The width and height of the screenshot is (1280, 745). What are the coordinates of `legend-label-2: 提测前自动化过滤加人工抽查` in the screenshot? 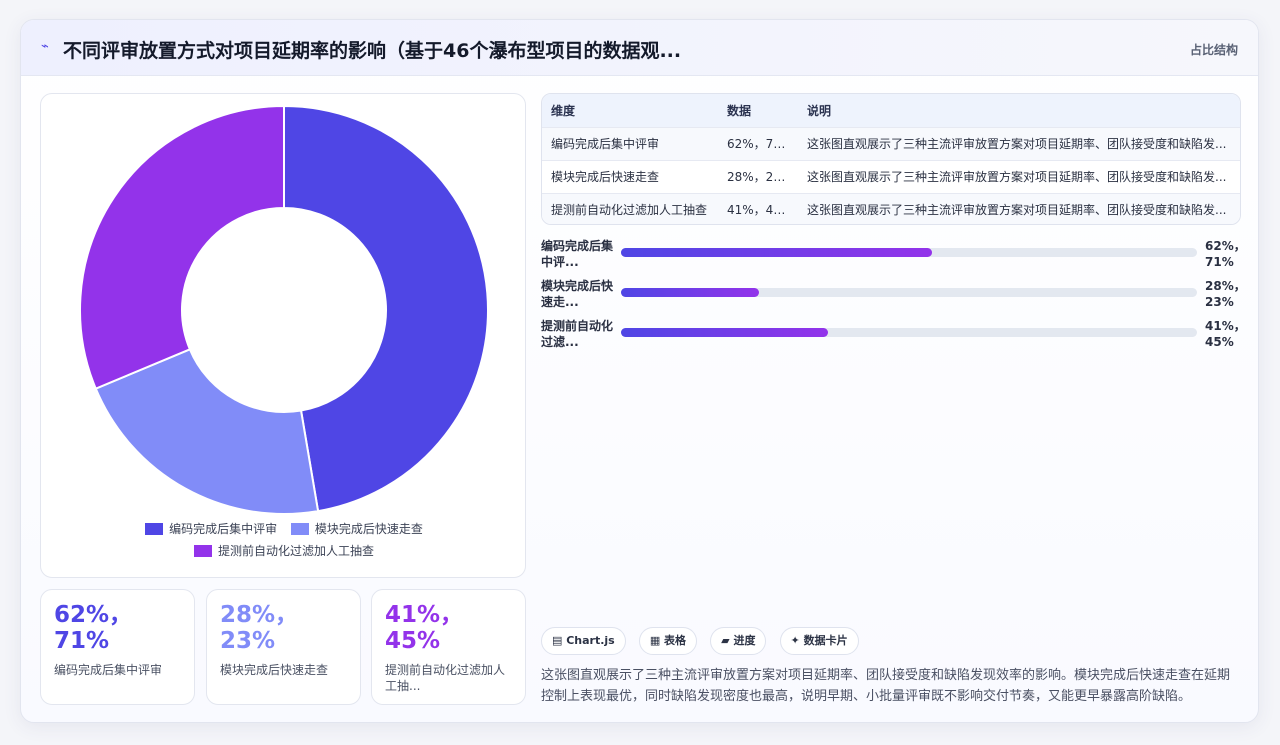 It's located at (295, 551).